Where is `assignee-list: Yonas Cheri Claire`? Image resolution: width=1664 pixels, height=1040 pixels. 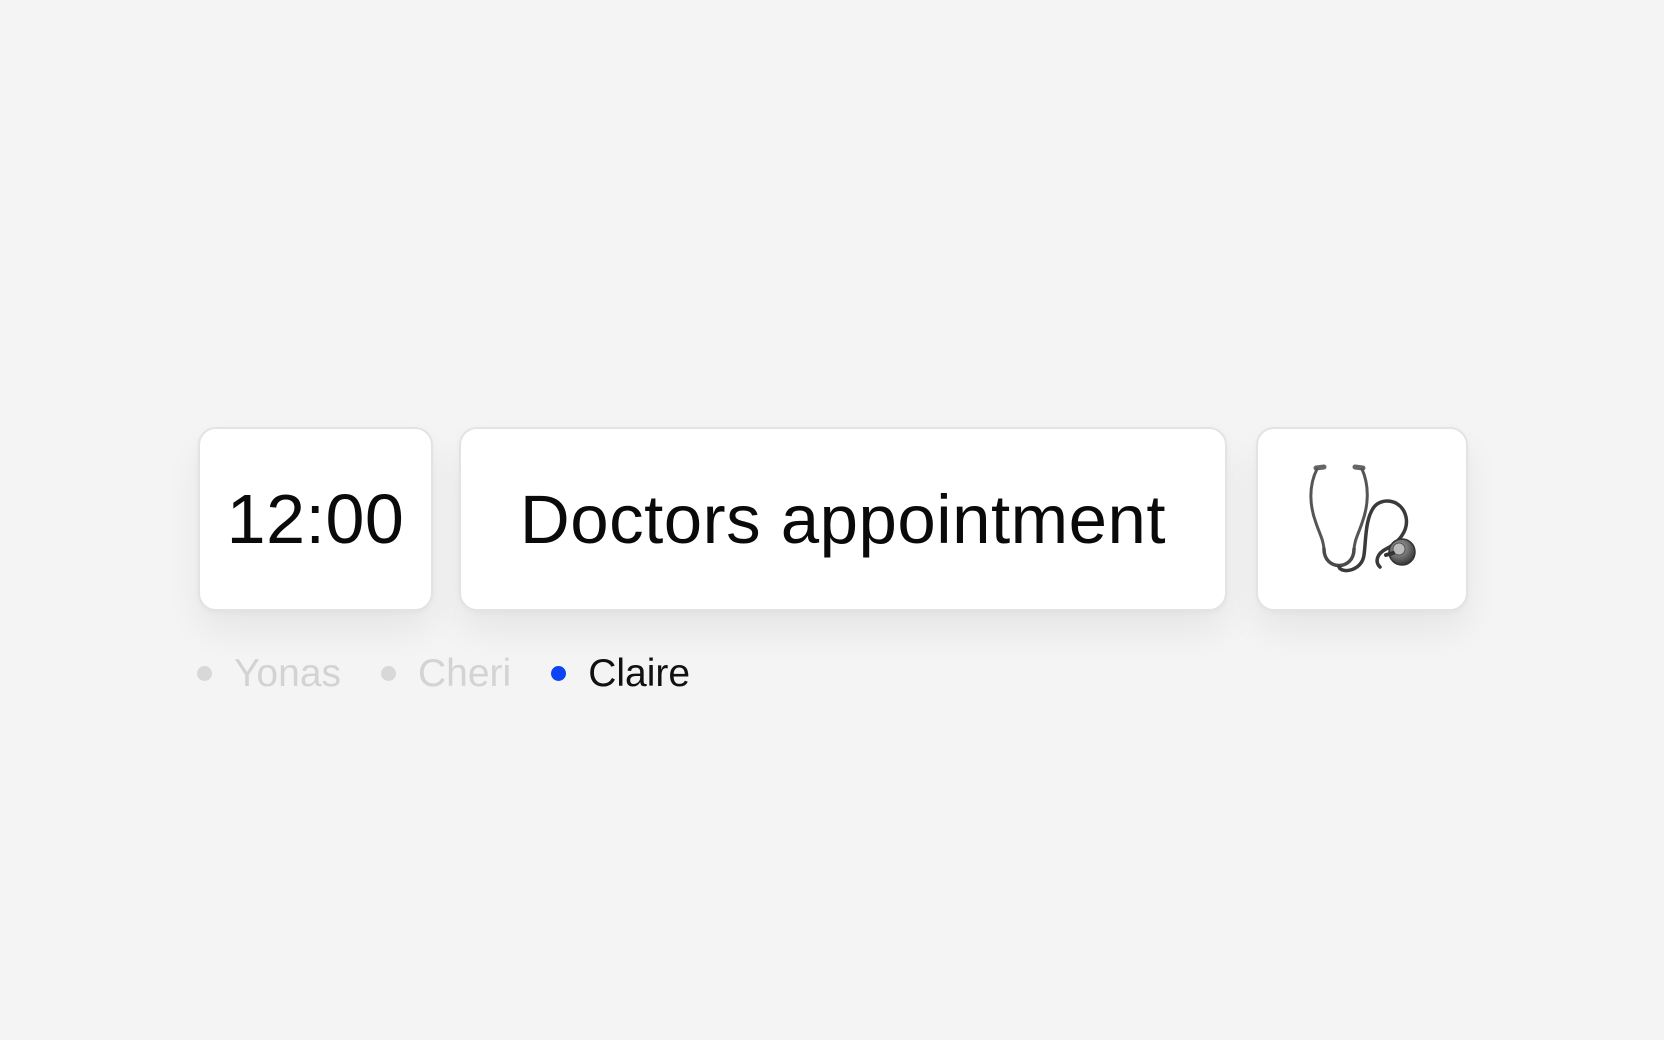
assignee-list: Yonas Cheri Claire is located at coordinates (443, 673).